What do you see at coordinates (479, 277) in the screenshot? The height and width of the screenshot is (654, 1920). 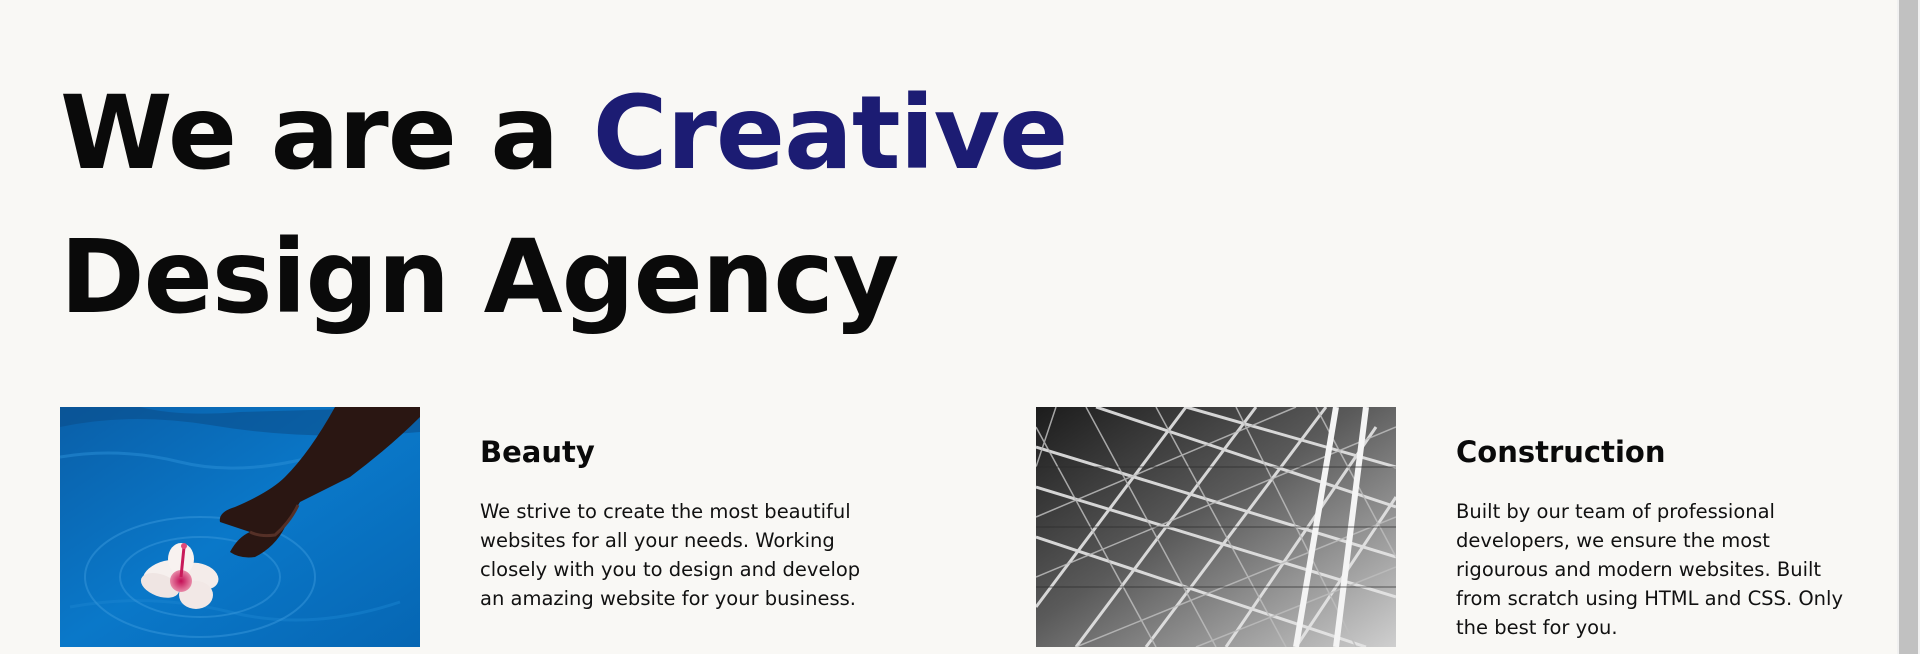 I see `headline-line-2: Design Agency` at bounding box center [479, 277].